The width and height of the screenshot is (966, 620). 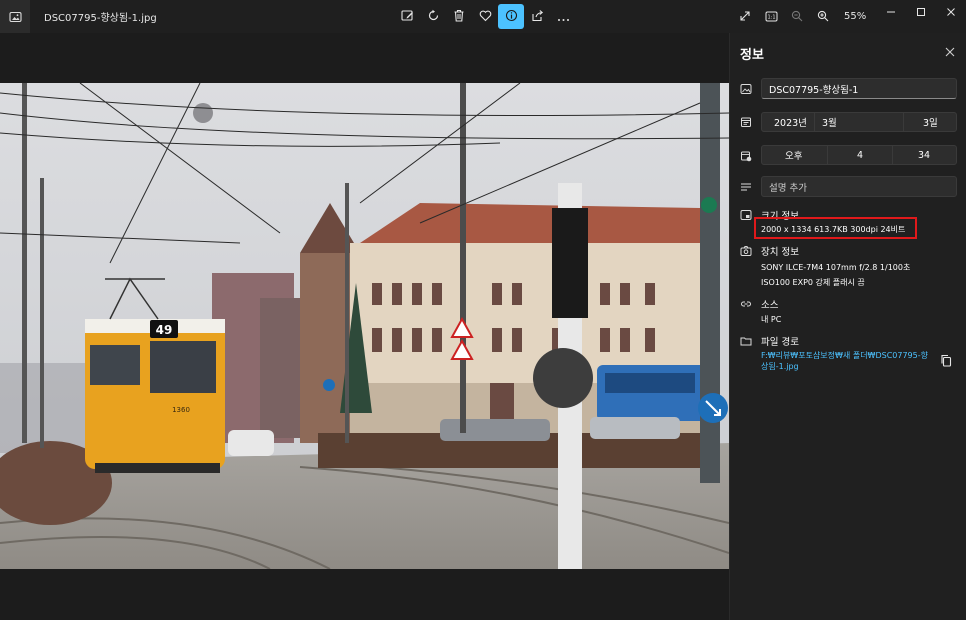 I want to click on date-picker: 2023년 3월 3일, so click(x=859, y=122).